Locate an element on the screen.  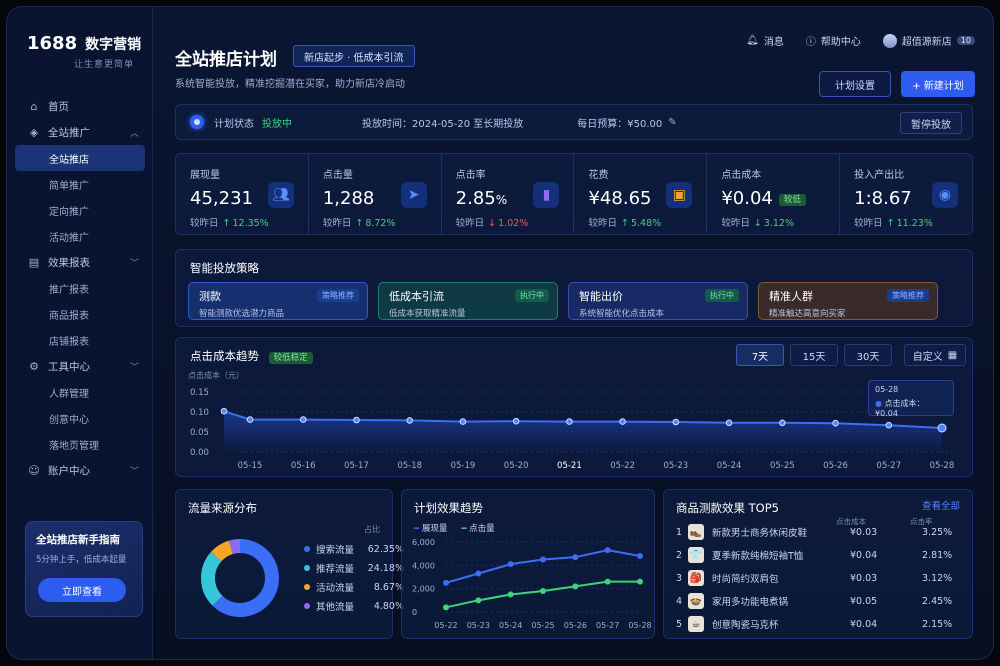
wallet-icon: ▣ is located at coordinates (679, 195).